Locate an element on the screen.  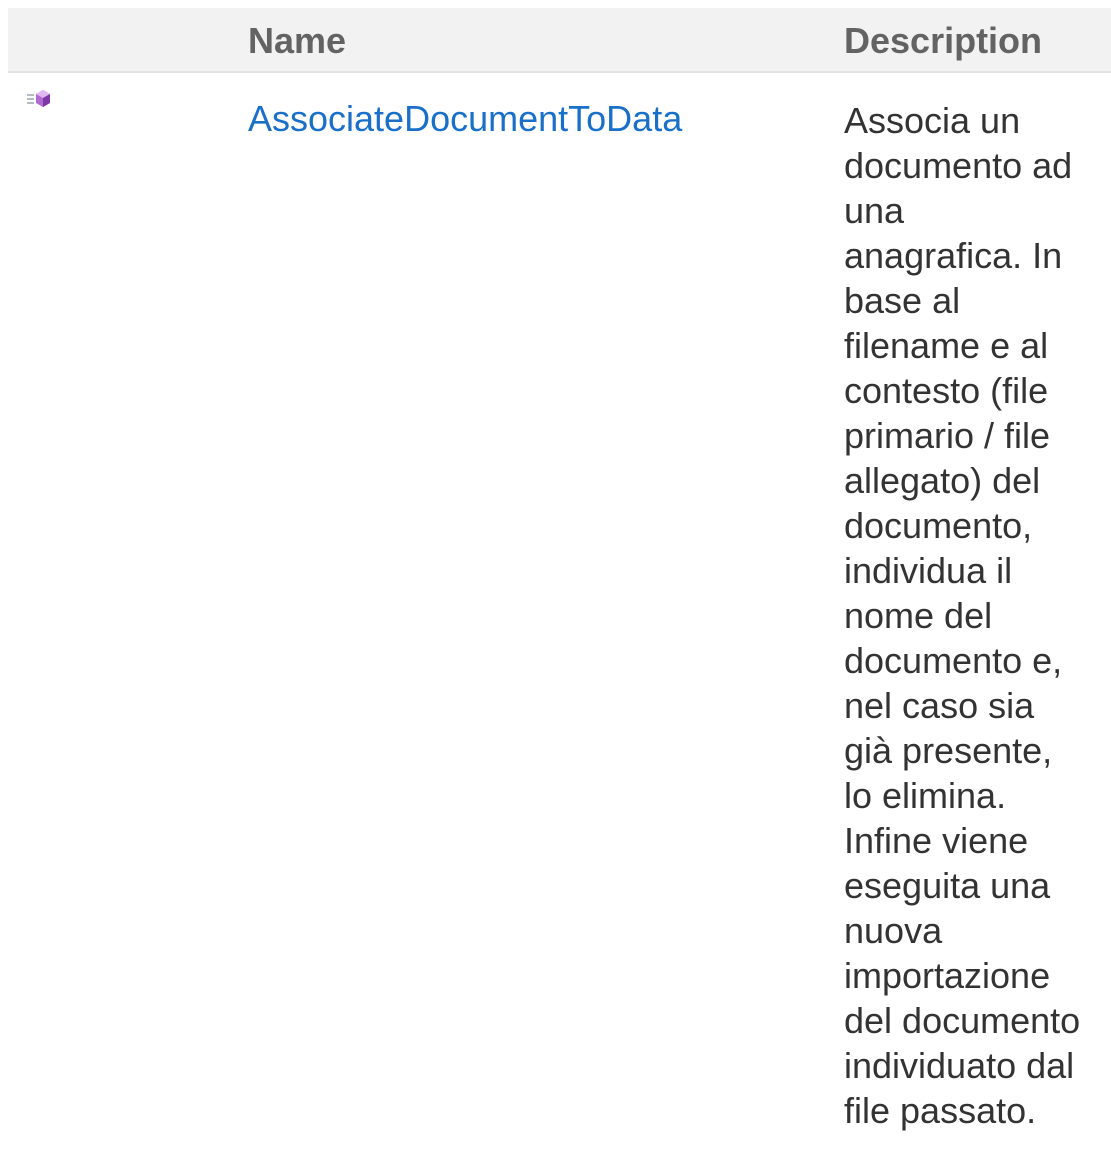
description-line: eseguita una is located at coordinates (947, 885).